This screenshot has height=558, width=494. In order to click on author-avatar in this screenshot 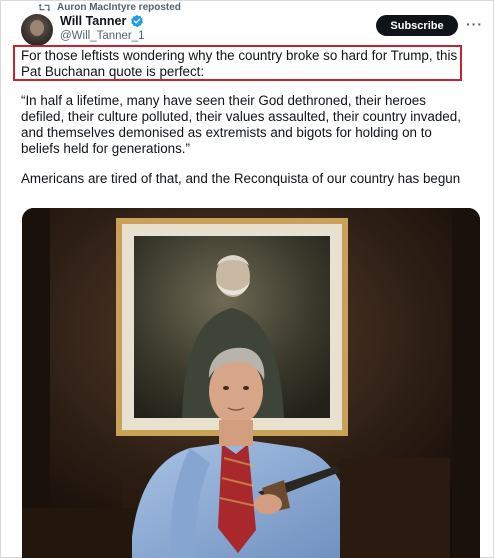, I will do `click(37, 30)`.